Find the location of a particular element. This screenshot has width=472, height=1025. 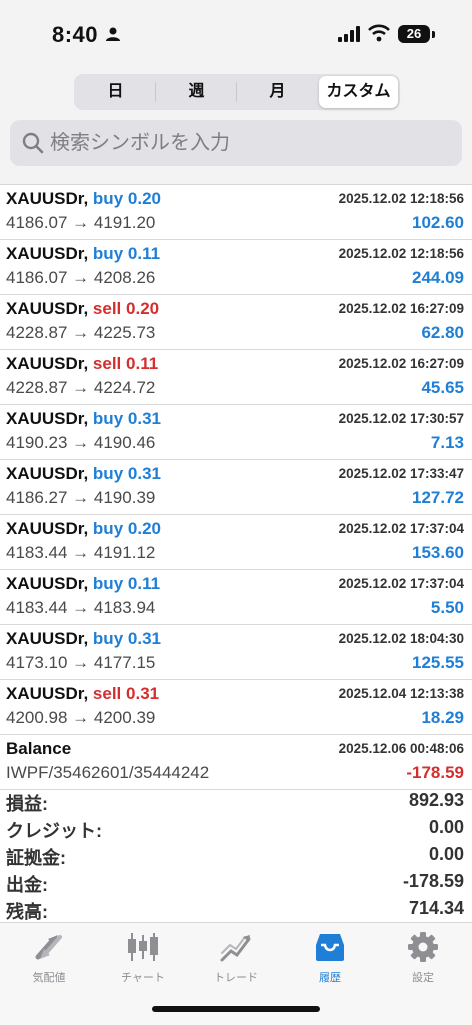

candlestick-icon is located at coordinates (143, 947).